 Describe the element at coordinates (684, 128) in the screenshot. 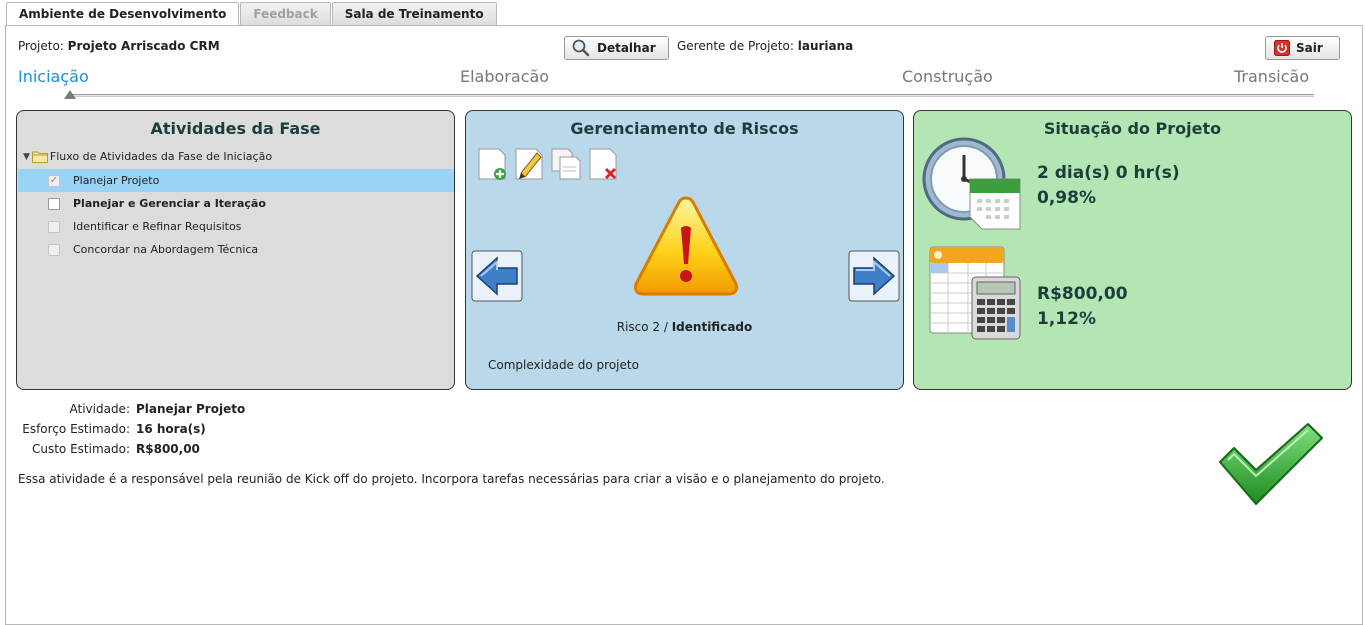

I see `risks-title: Gerenciamento de Riscos` at that location.